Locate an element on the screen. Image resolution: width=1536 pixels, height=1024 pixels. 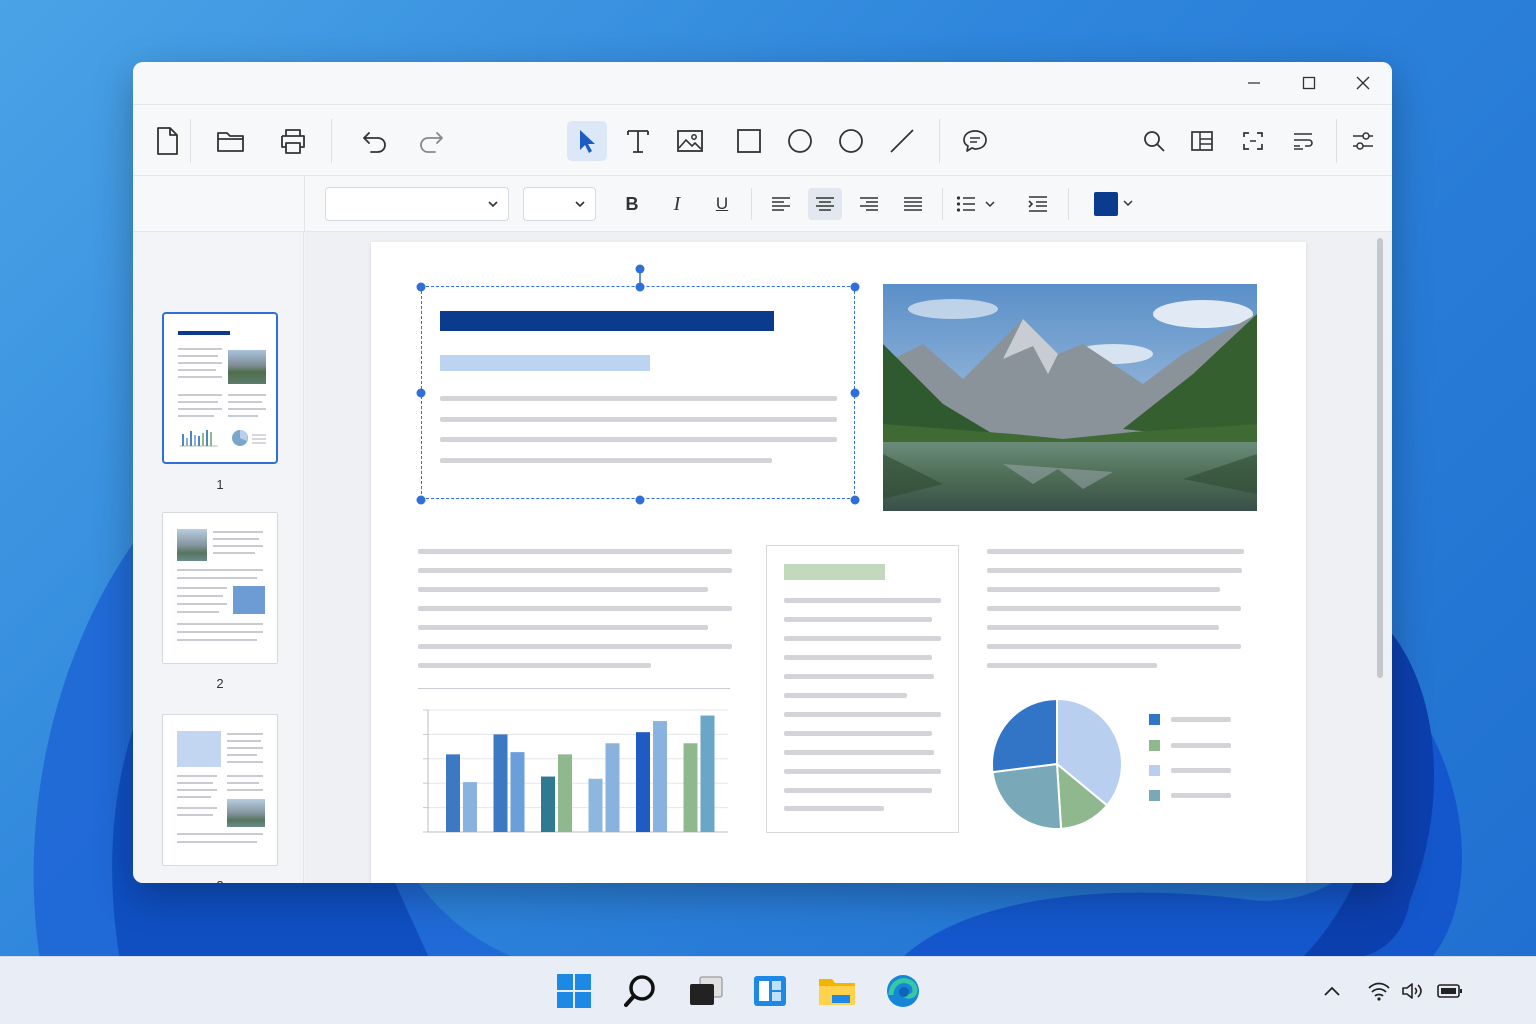
bulleted-list-icon is located at coordinates (975, 204).